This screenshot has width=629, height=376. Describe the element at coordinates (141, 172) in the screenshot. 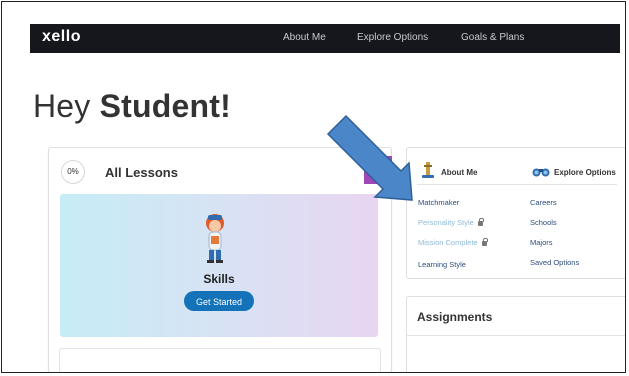

I see `lessons-title: All Lessons` at that location.